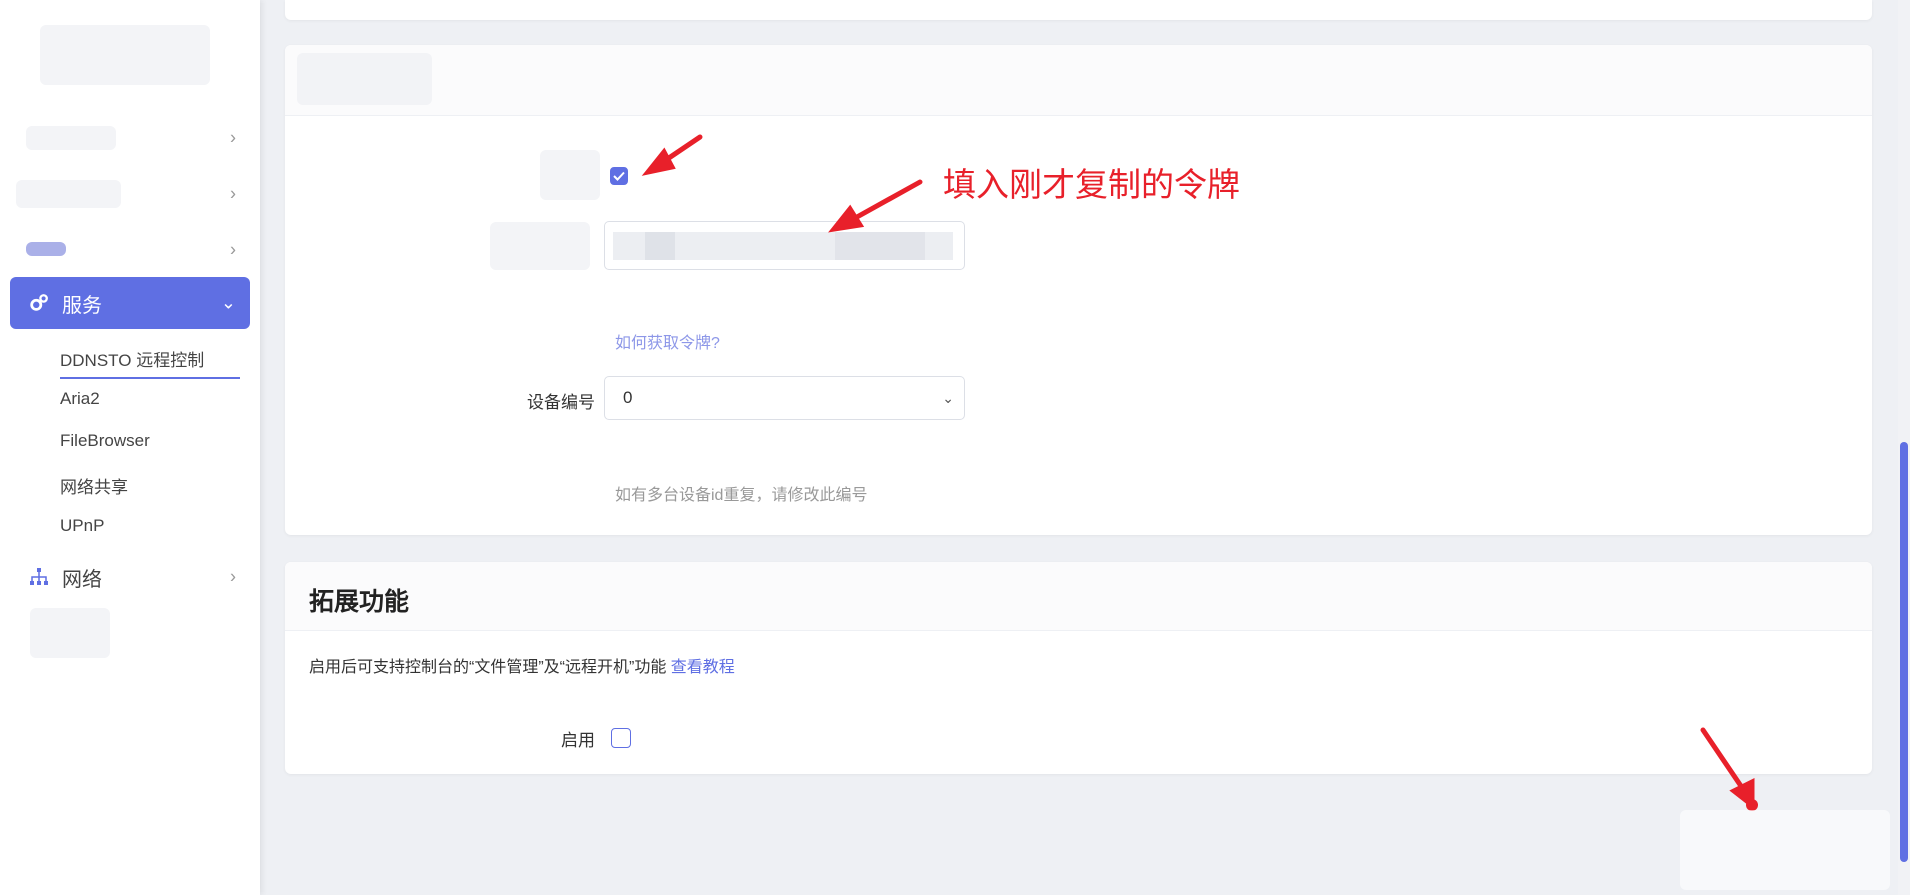  Describe the element at coordinates (1904, 652) in the screenshot. I see `scrollbar-thumb` at that location.